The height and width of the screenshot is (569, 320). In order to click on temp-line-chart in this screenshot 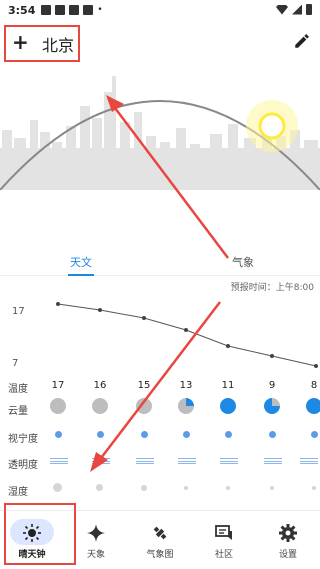, I will do `click(187, 335)`.